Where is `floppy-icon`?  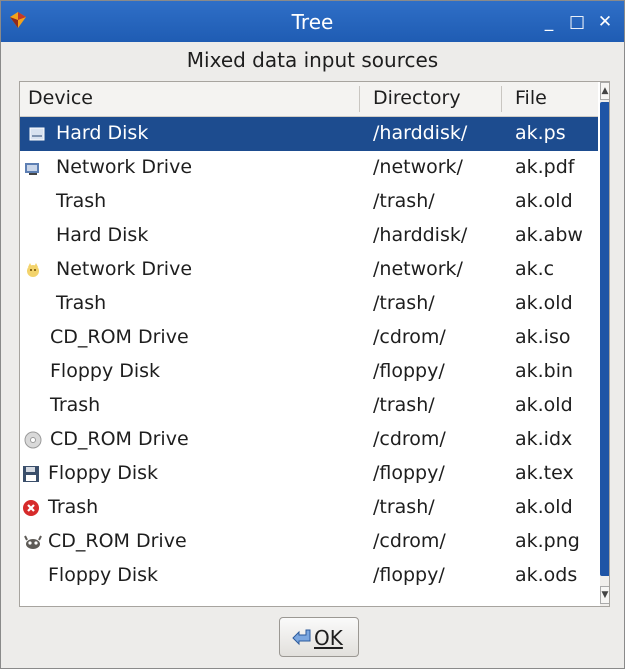
floppy-icon is located at coordinates (31, 474).